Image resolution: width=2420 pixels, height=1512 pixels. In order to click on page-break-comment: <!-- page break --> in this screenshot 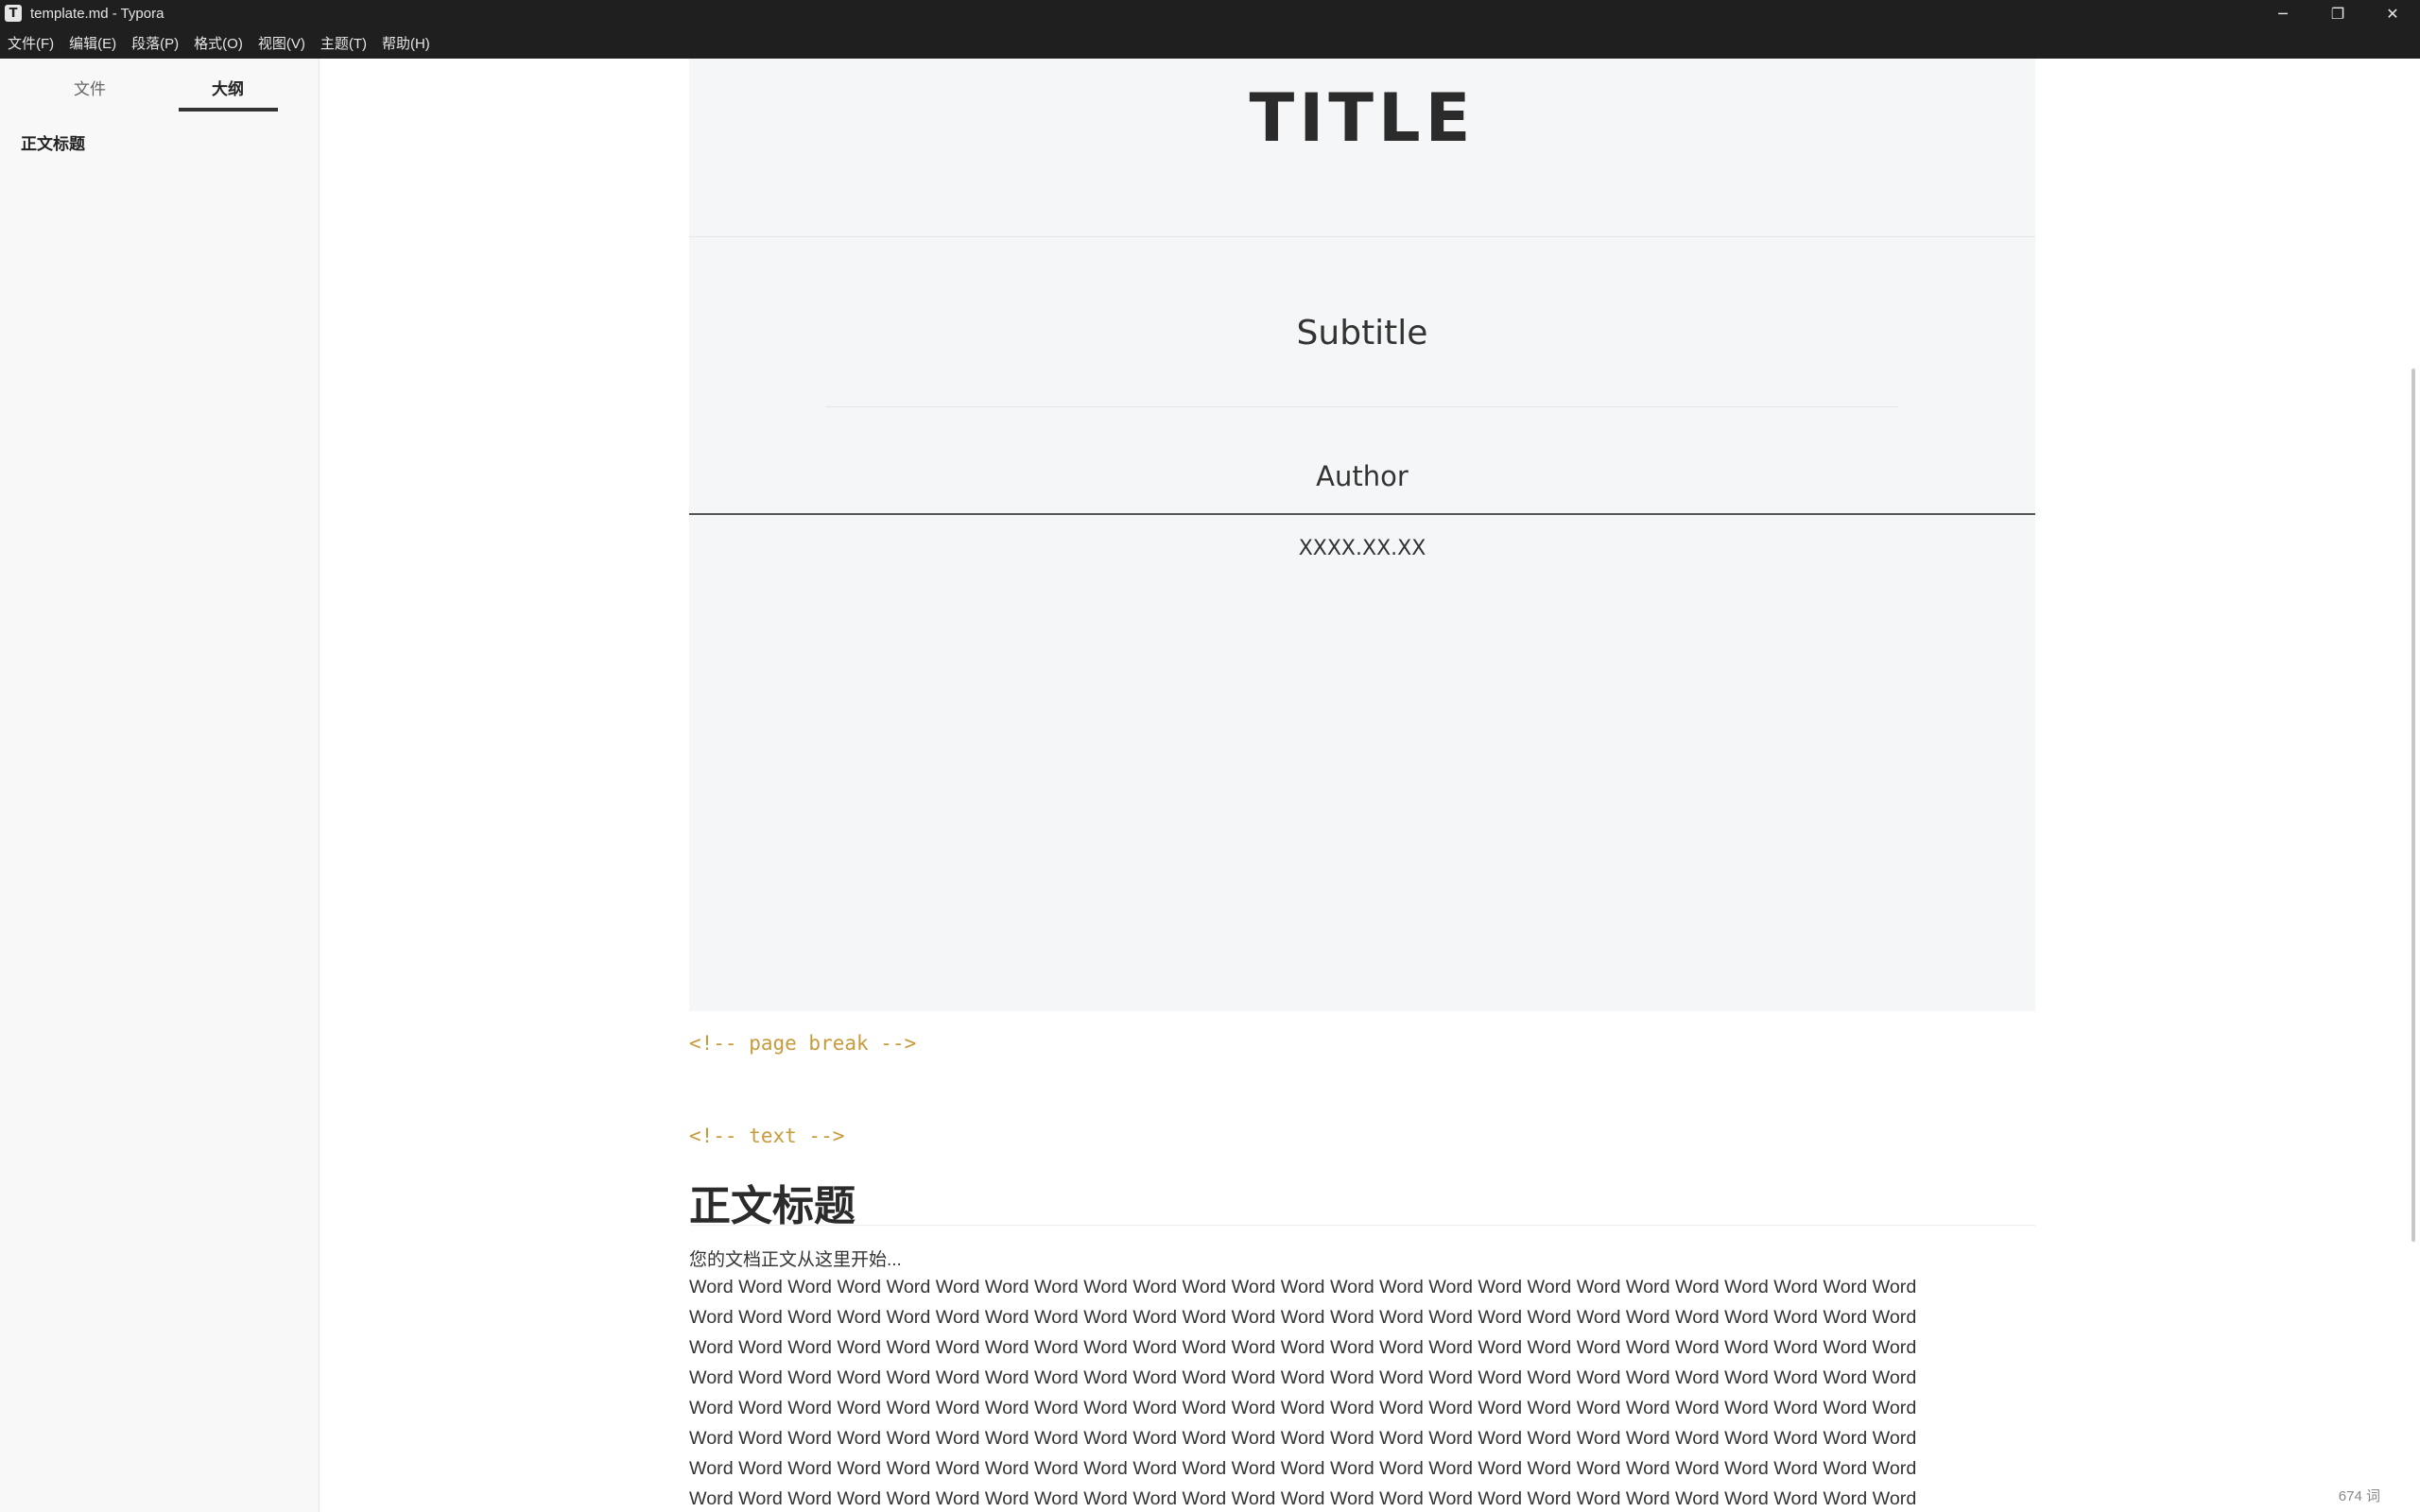, I will do `click(803, 1043)`.